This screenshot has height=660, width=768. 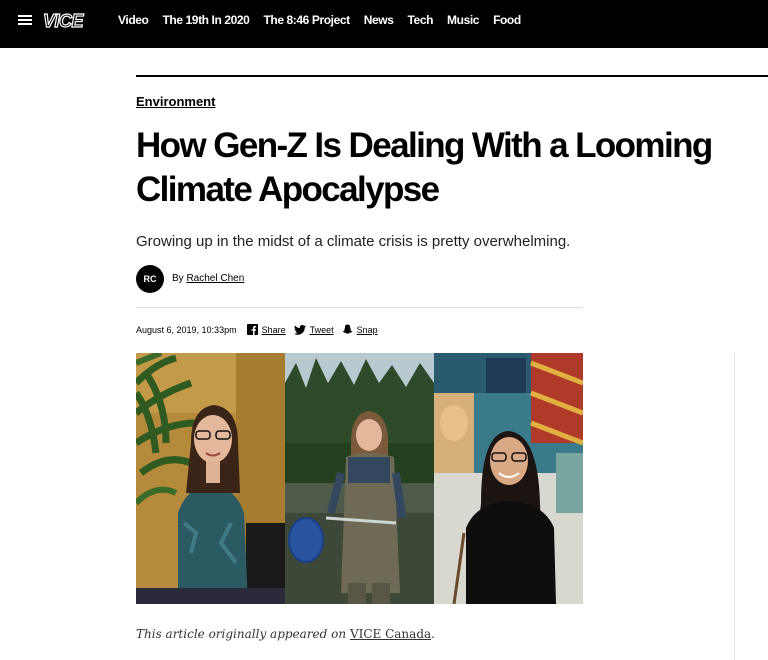 I want to click on share-facebook-button: Share, so click(x=266, y=329).